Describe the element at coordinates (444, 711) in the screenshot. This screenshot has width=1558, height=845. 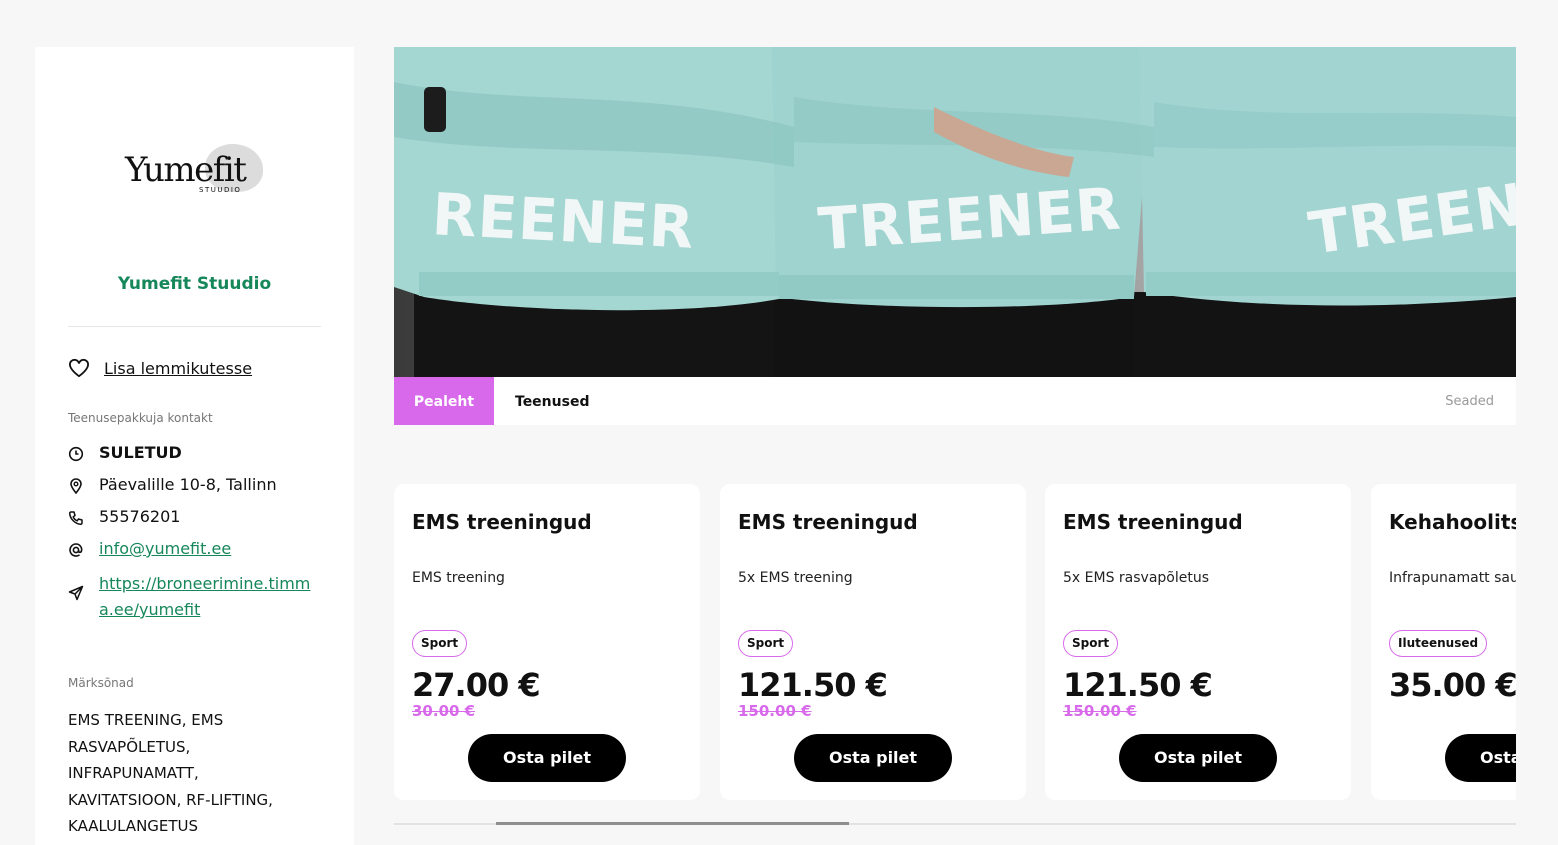
I see `card-old-price: 30.00 €` at that location.